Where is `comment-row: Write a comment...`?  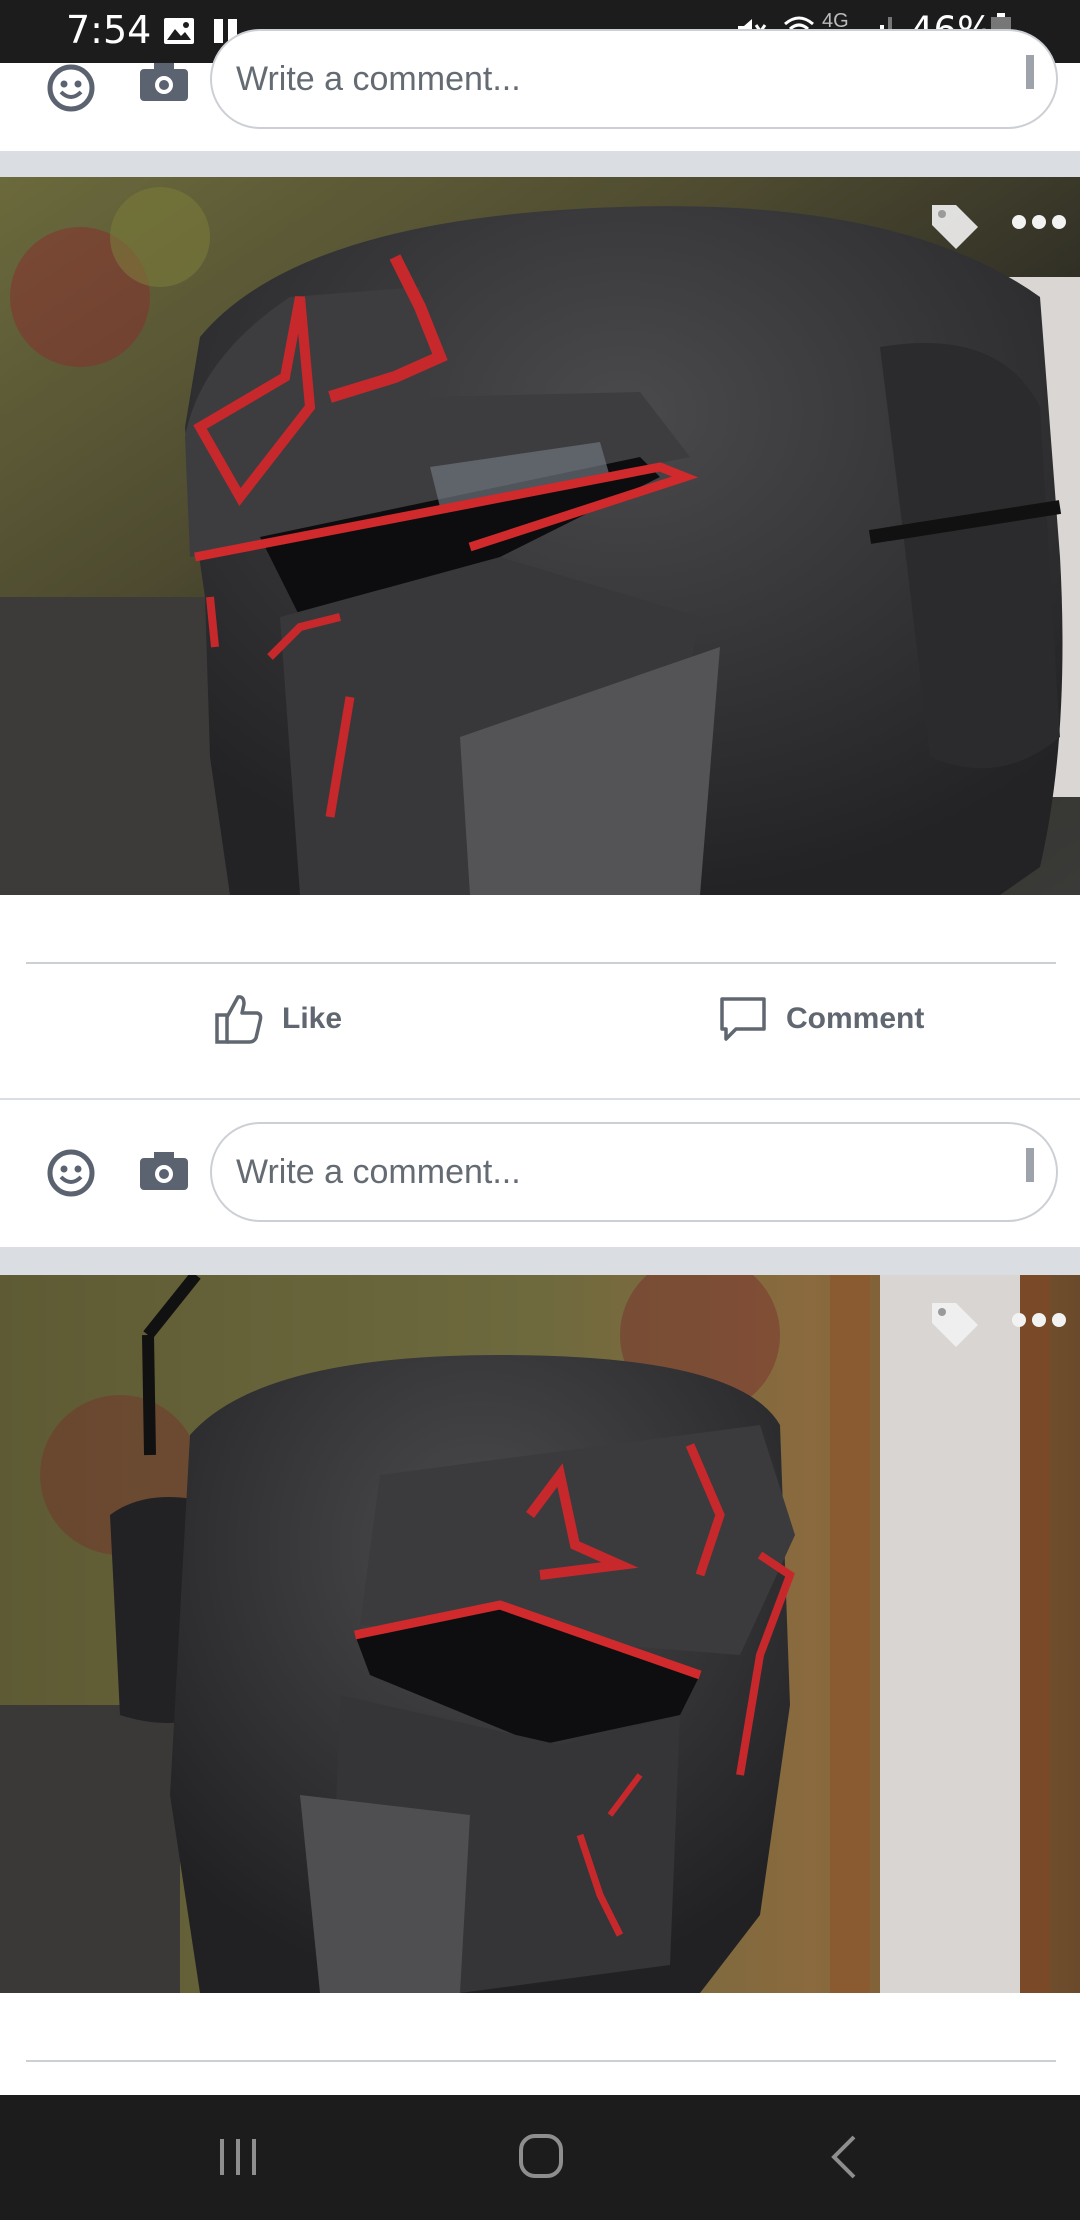 comment-row: Write a comment... is located at coordinates (540, 1173).